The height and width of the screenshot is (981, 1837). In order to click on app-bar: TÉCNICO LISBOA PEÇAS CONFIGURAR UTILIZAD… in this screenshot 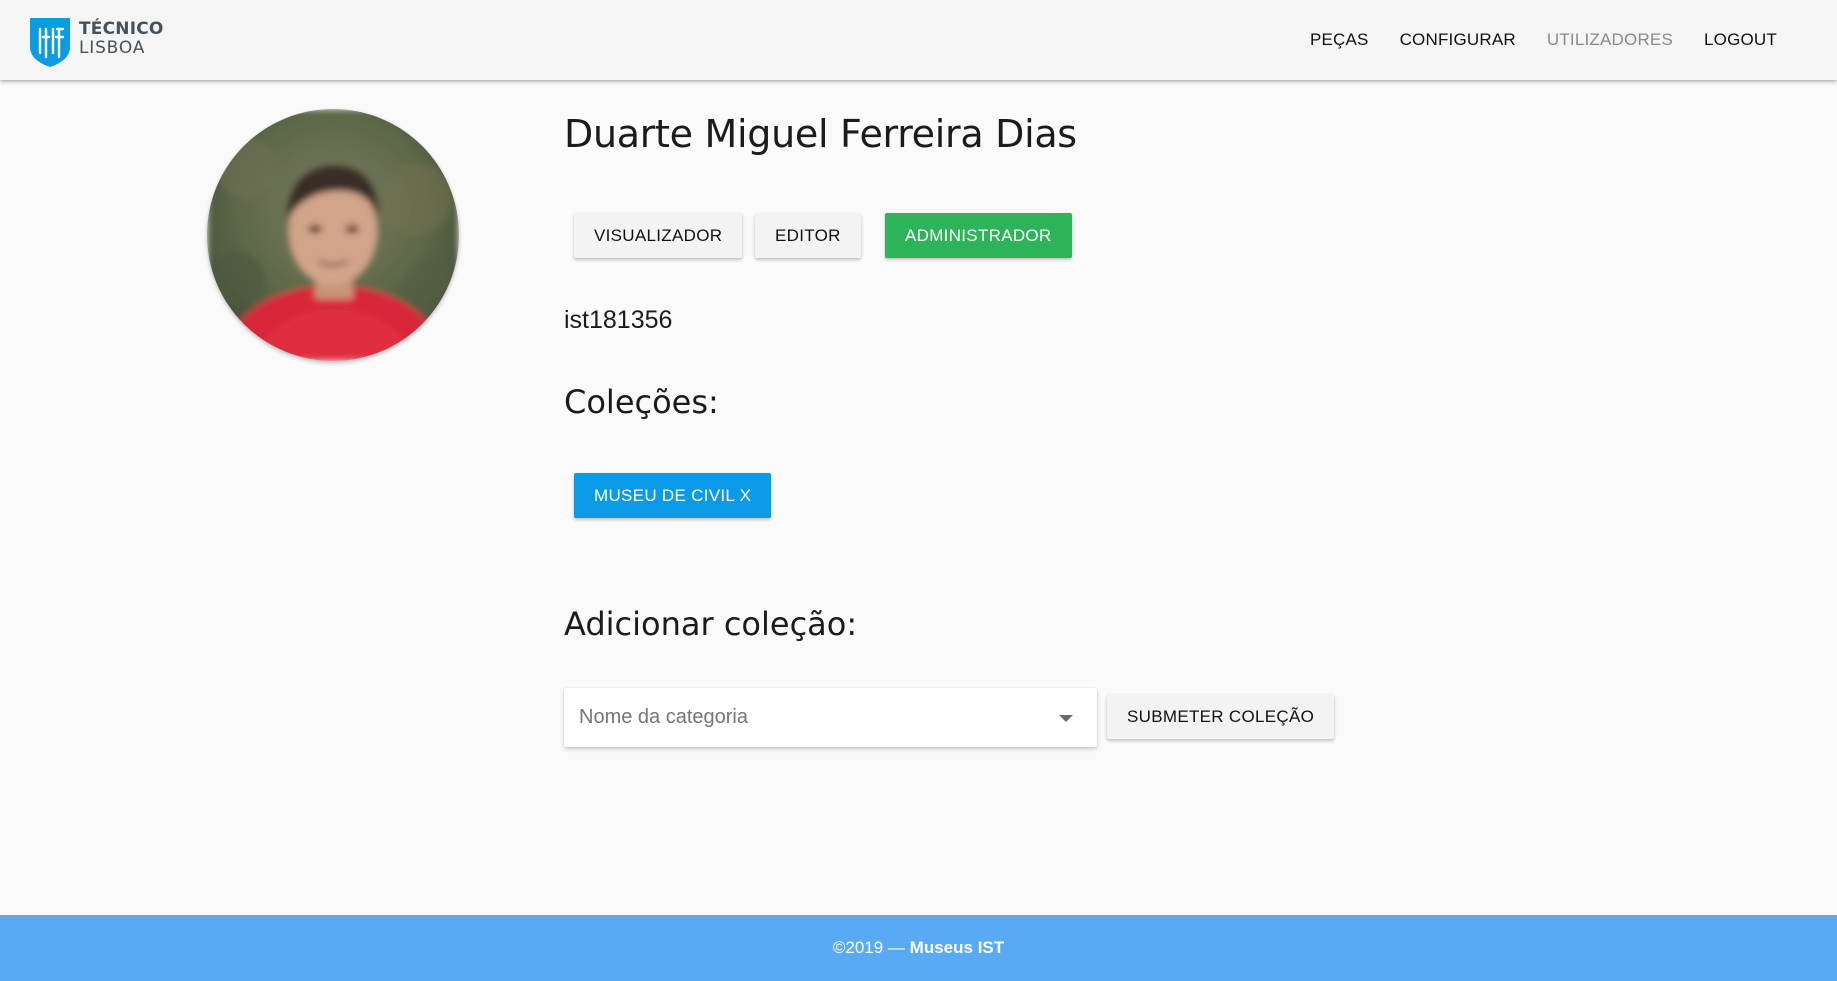, I will do `click(918, 40)`.